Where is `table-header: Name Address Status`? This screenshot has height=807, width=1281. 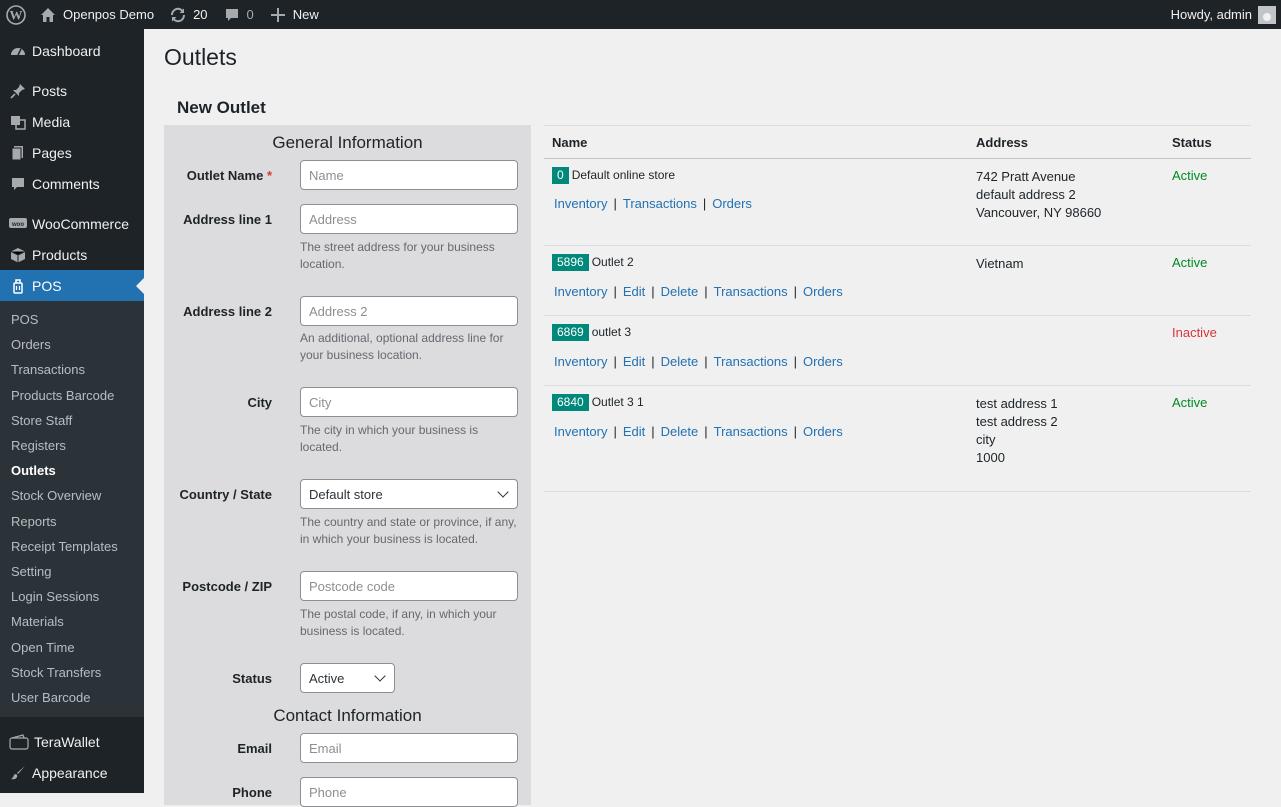 table-header: Name Address Status is located at coordinates (897, 142).